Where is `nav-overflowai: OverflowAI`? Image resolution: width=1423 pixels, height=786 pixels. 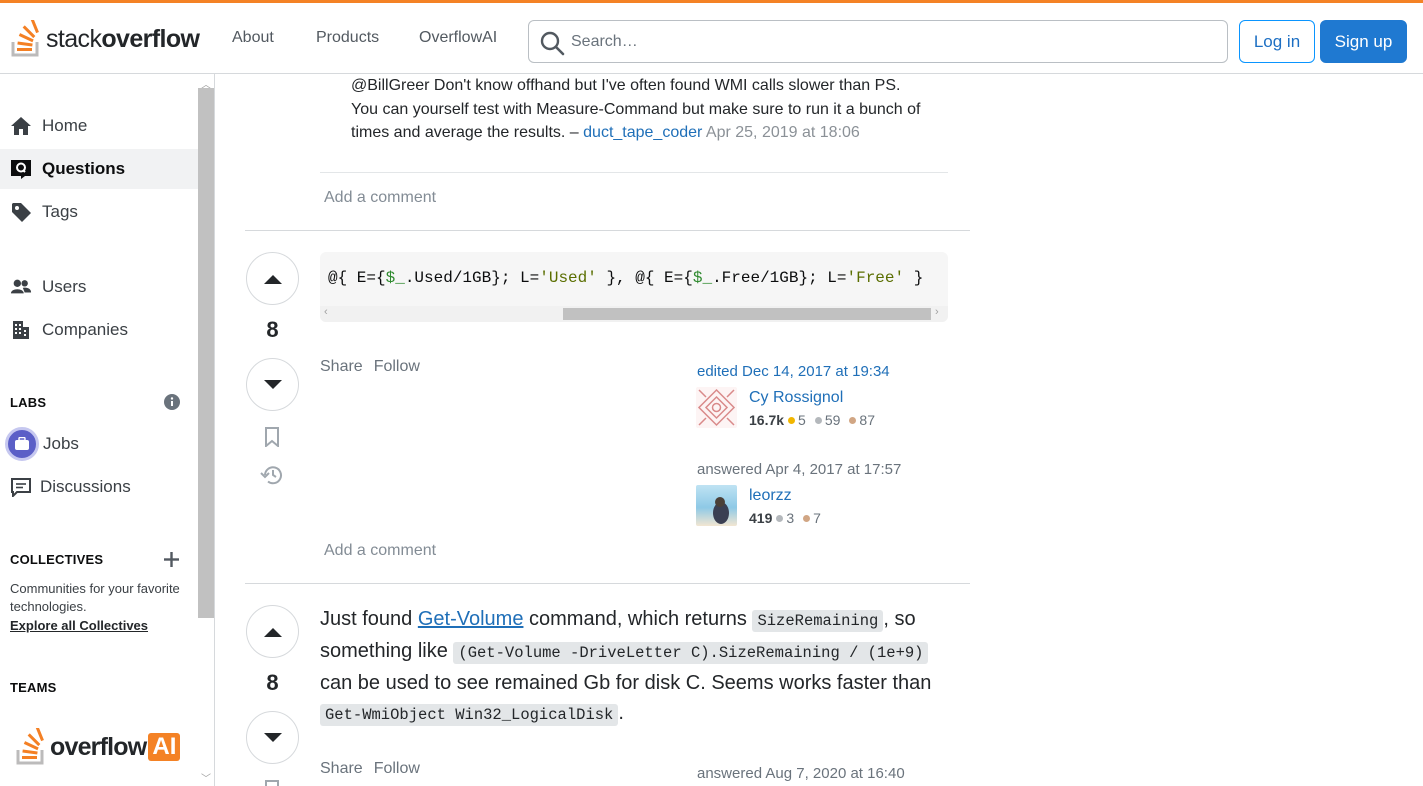 nav-overflowai: OverflowAI is located at coordinates (458, 38).